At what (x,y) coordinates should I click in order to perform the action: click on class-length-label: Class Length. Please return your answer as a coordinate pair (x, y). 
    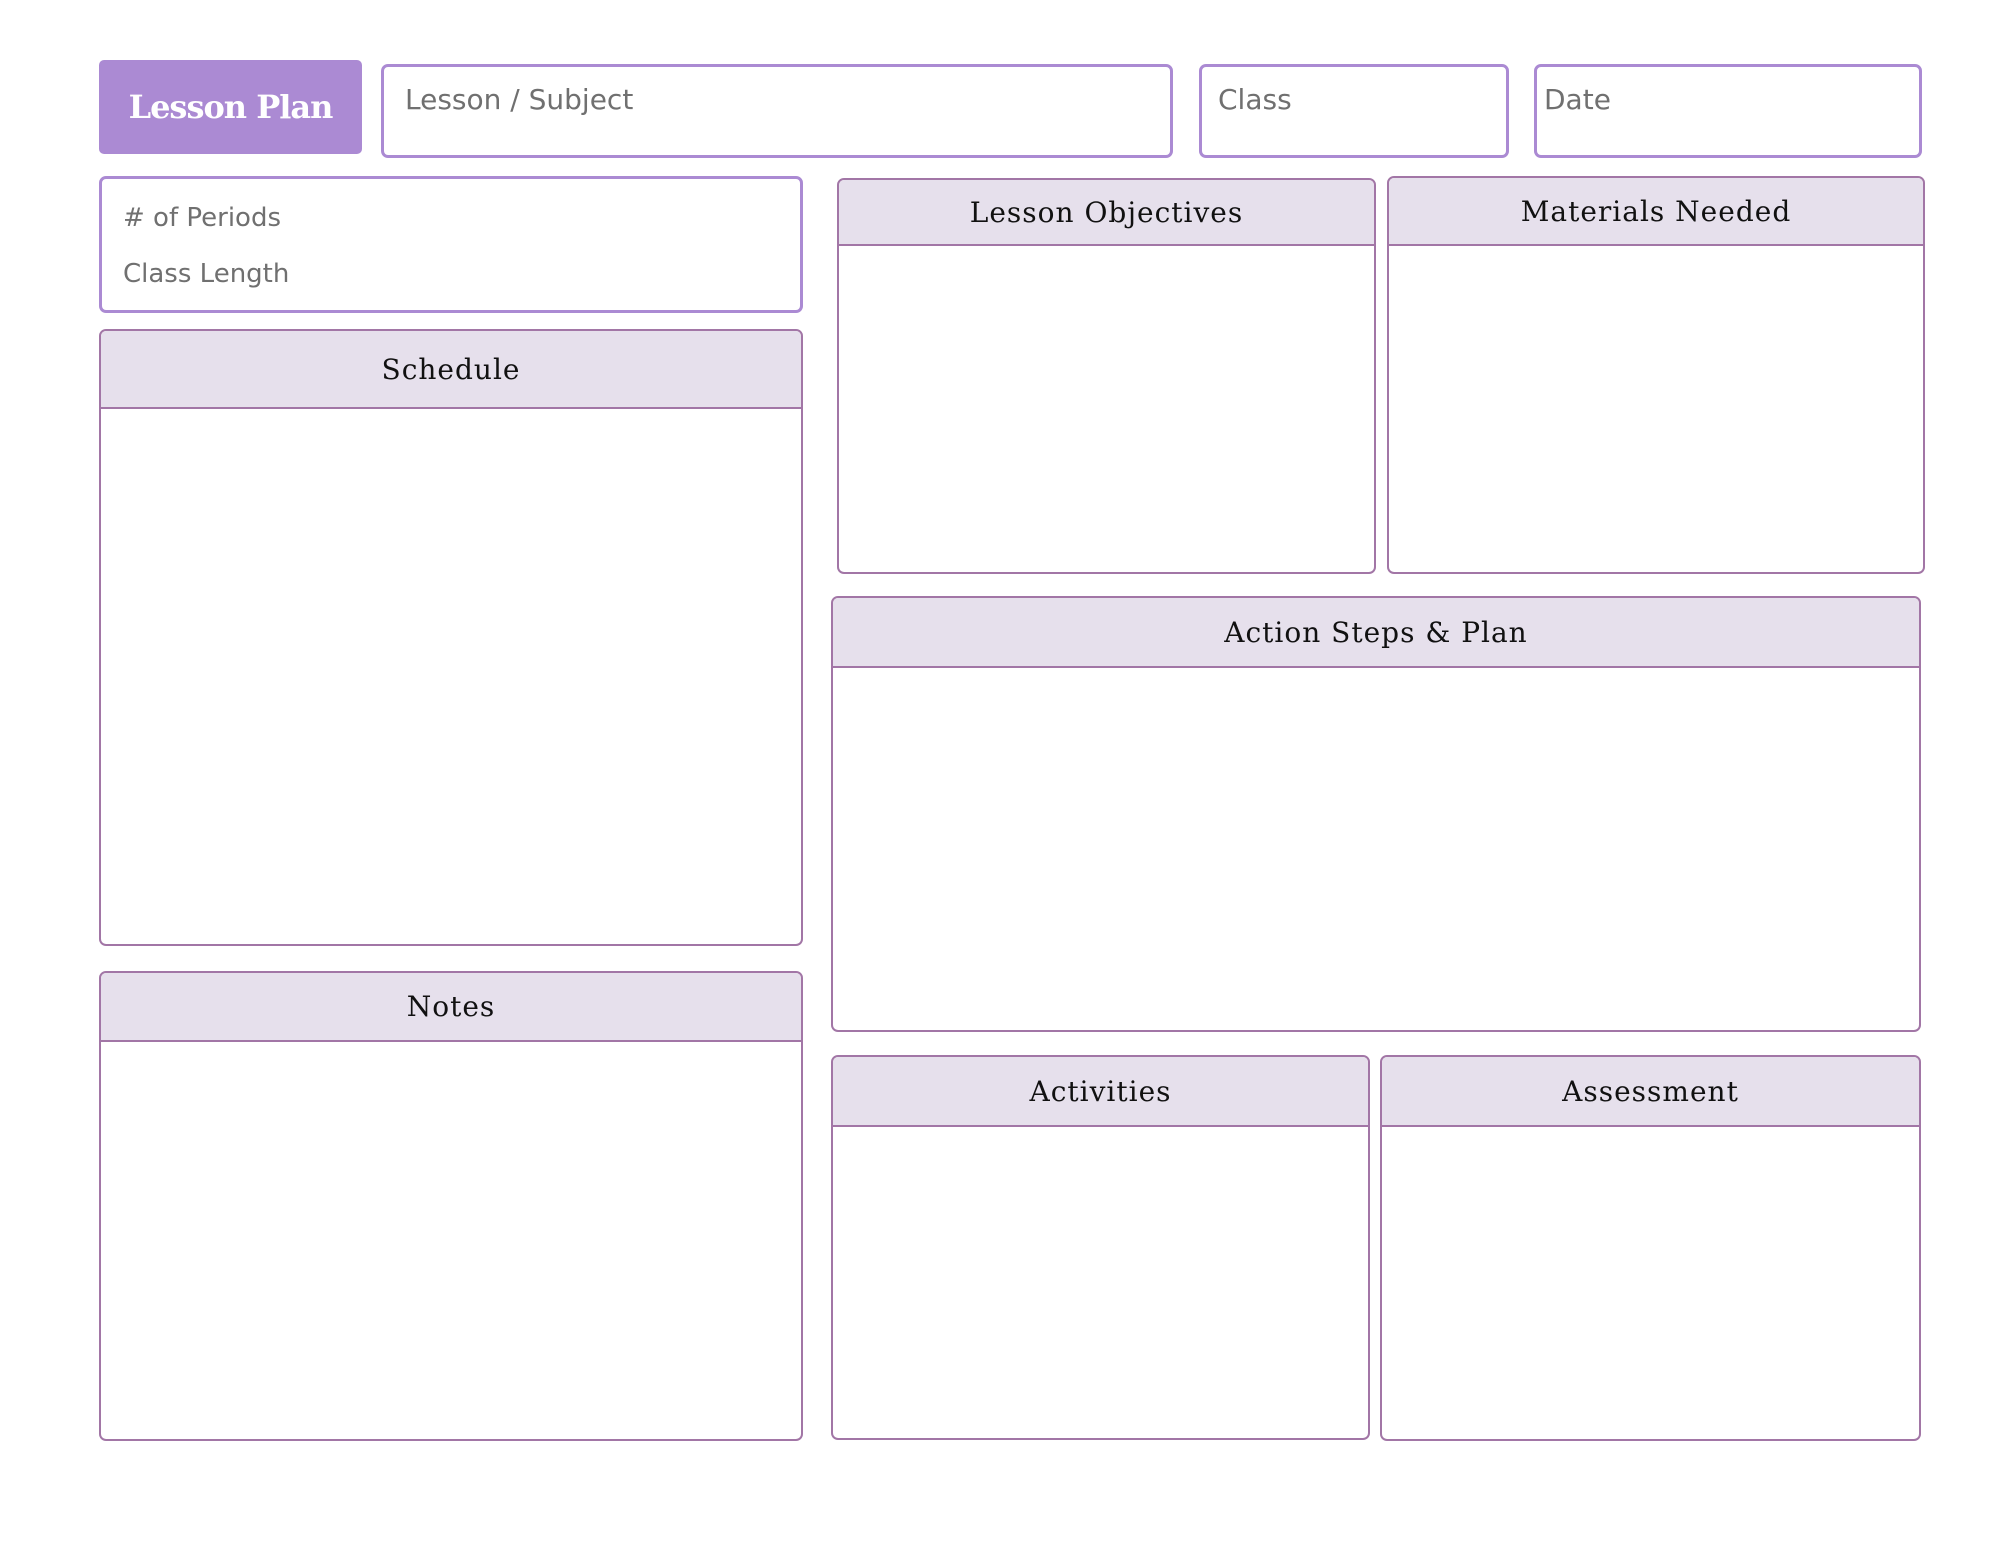
    Looking at the image, I should click on (206, 274).